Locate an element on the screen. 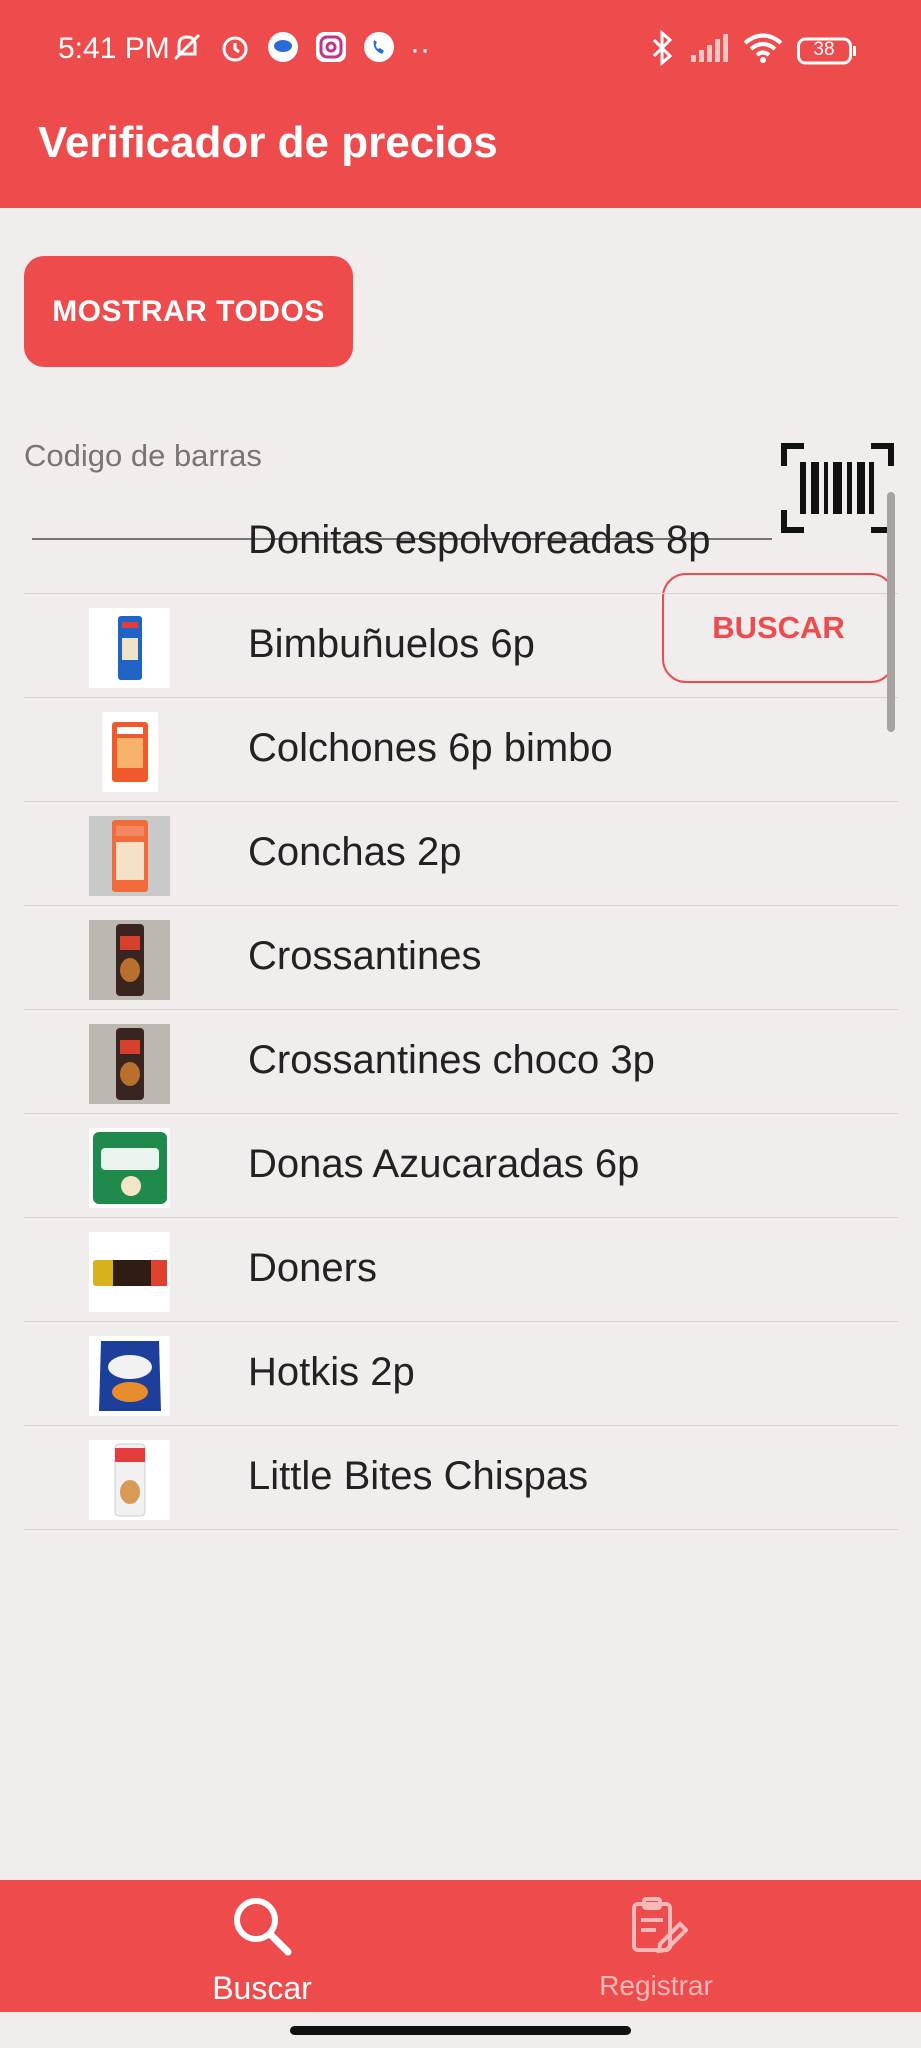 This screenshot has width=921, height=2048. alarm-icon is located at coordinates (235, 49).